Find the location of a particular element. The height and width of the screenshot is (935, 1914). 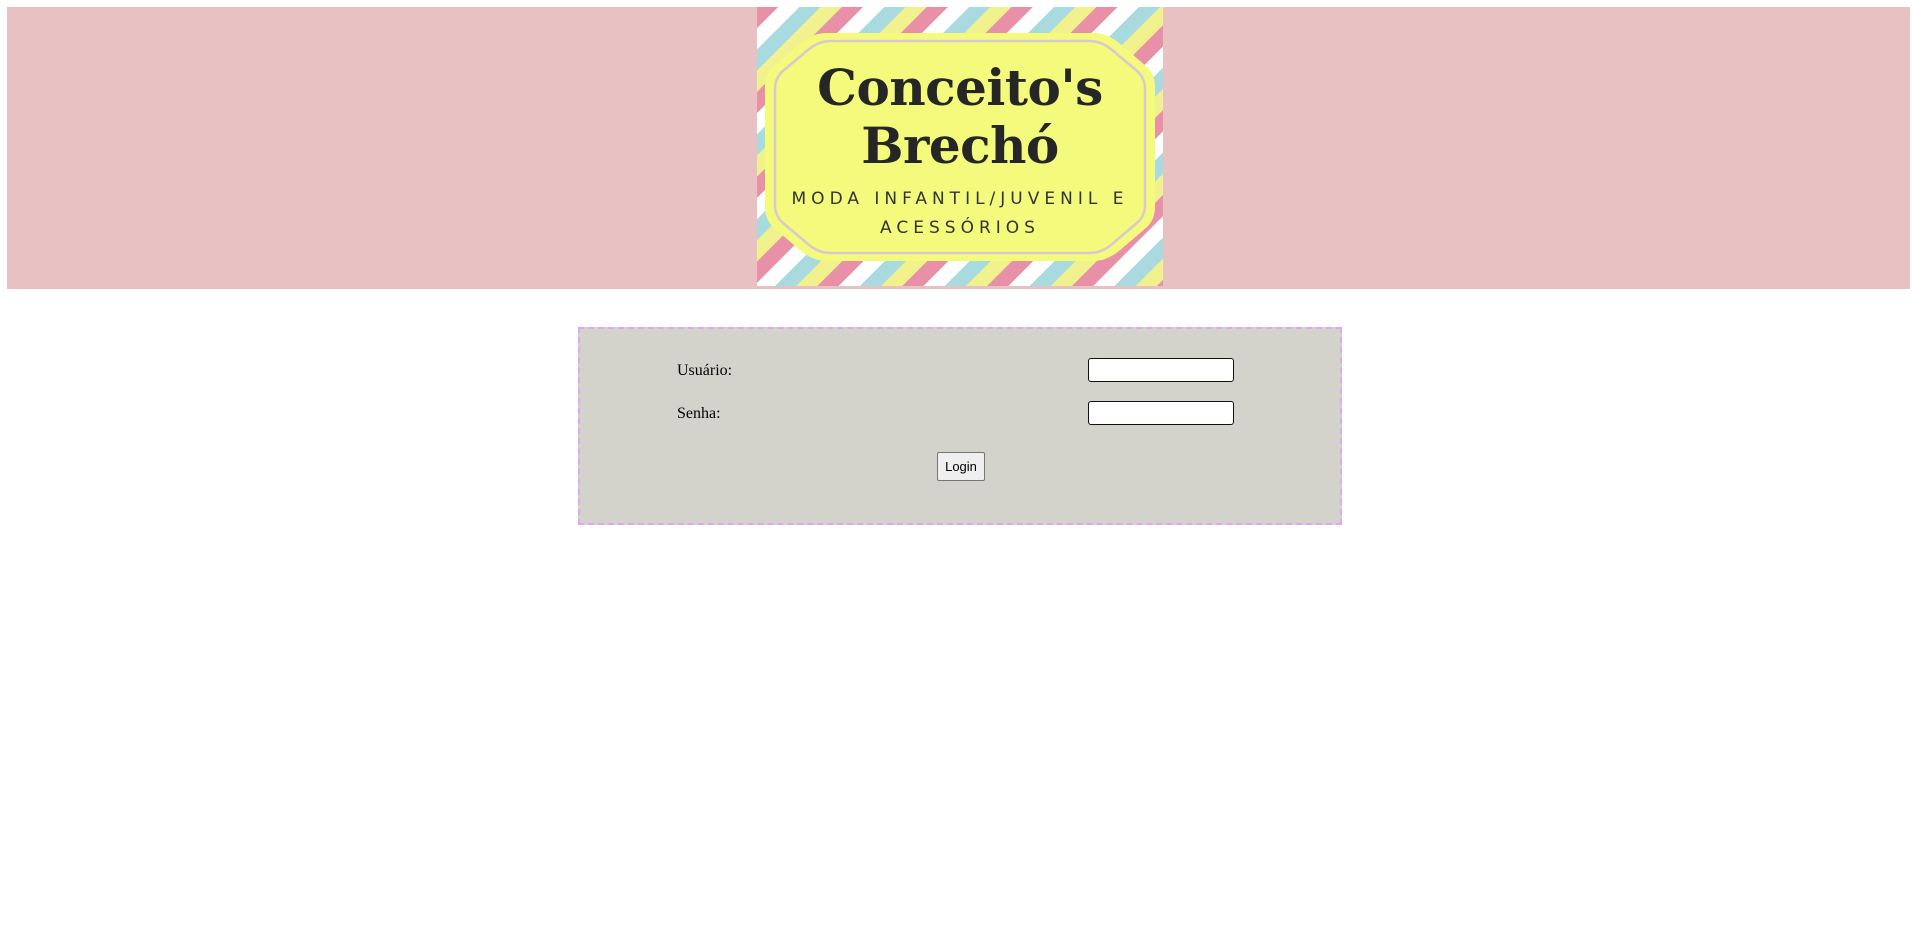

password-input is located at coordinates (1161, 413).